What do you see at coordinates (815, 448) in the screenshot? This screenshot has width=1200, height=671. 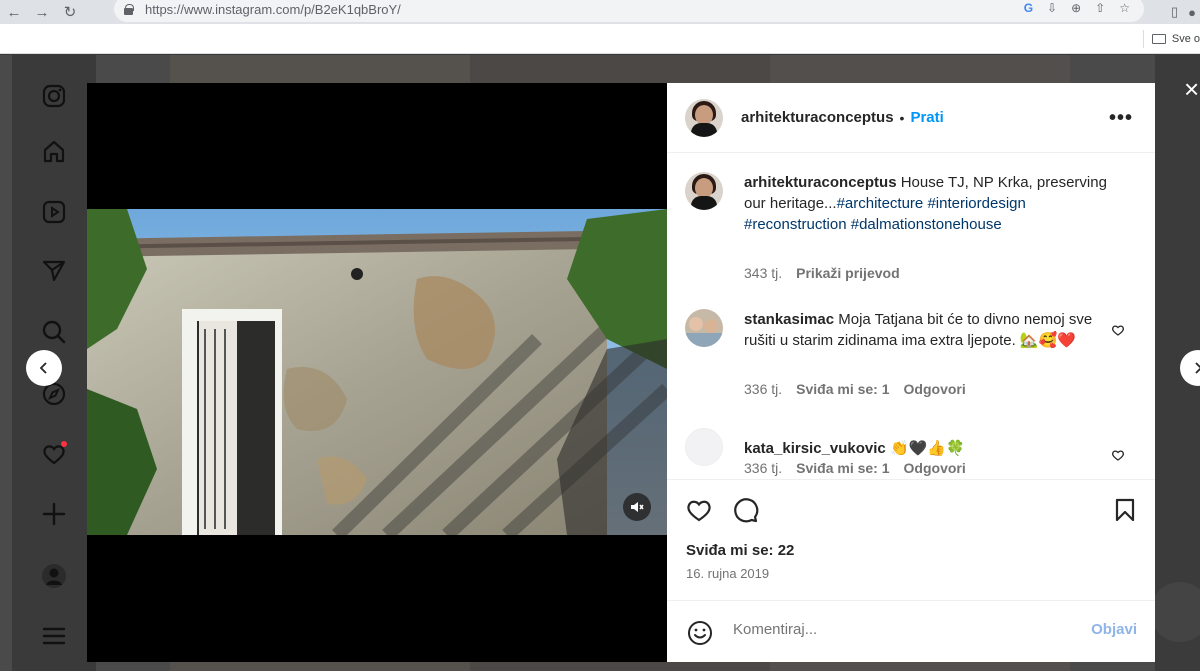 I see `commenter-username: kata_kirsic_vukovic` at bounding box center [815, 448].